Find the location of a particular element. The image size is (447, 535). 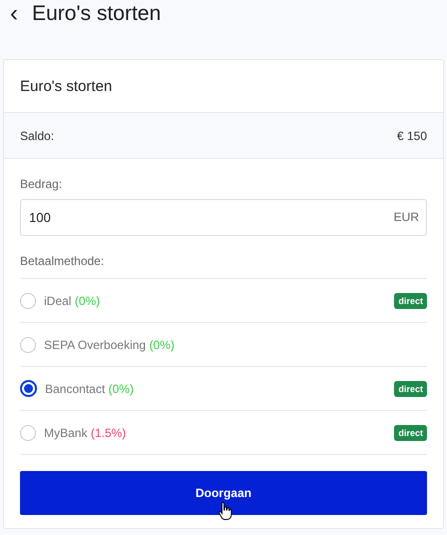

payment-method-option: SEPA Overboeking (0%) is located at coordinates (223, 345).